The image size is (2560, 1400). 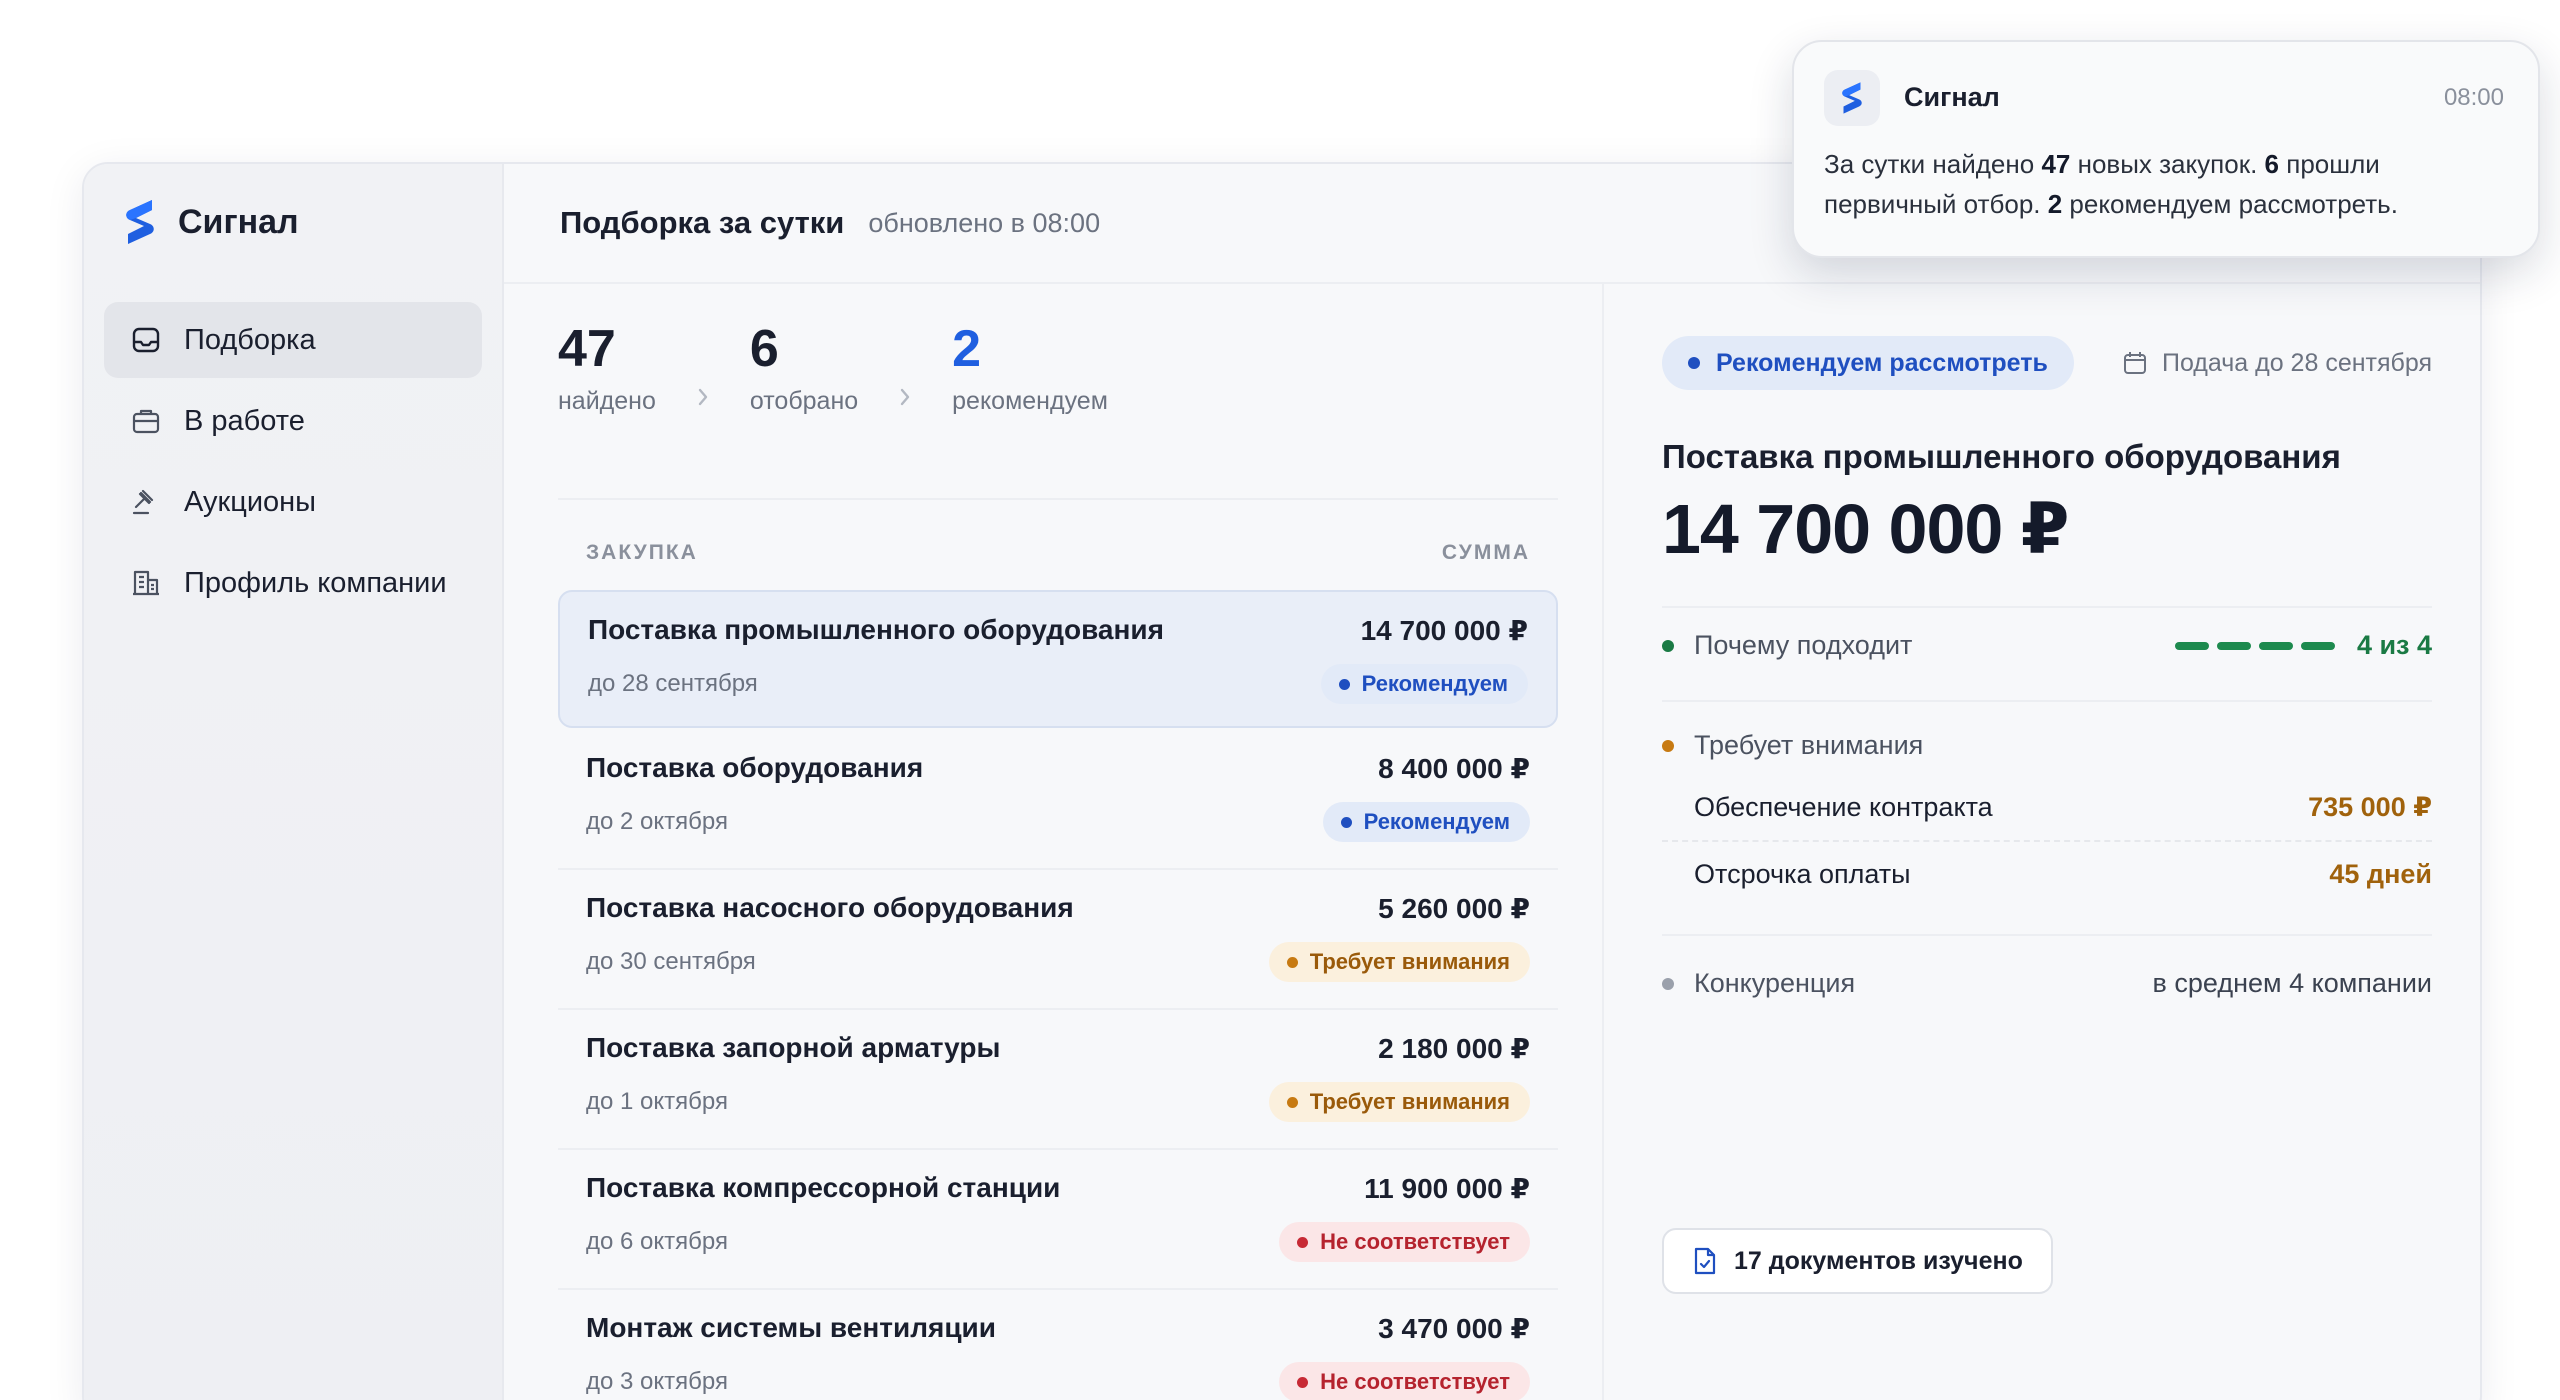 I want to click on contract-security-value: 735 000 ₽, so click(x=2370, y=807).